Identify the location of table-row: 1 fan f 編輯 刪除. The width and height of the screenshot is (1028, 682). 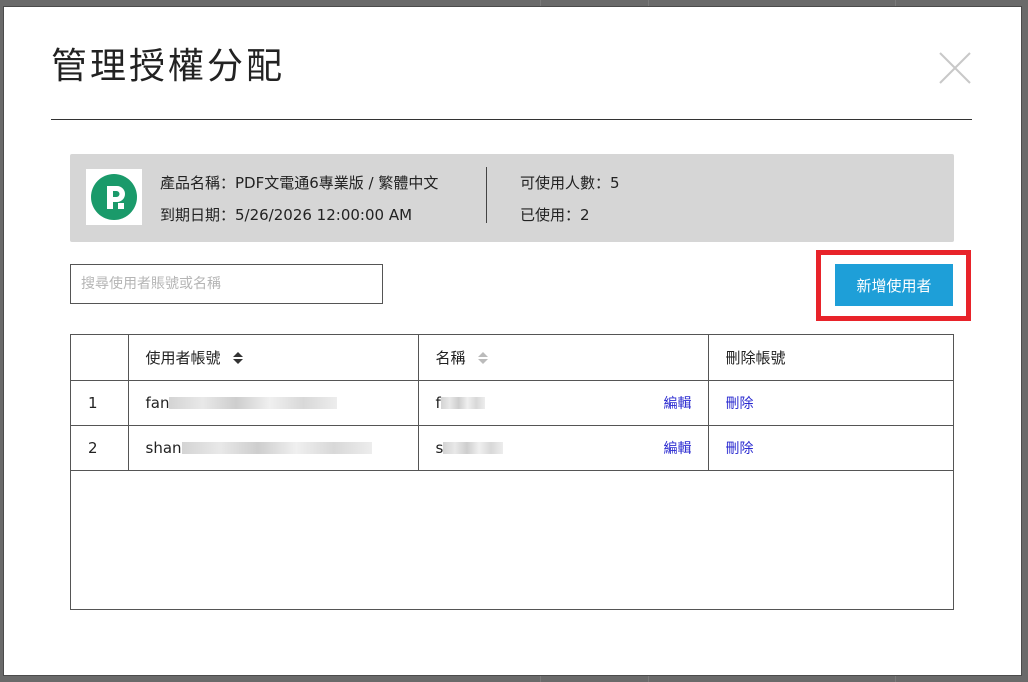
(512, 402).